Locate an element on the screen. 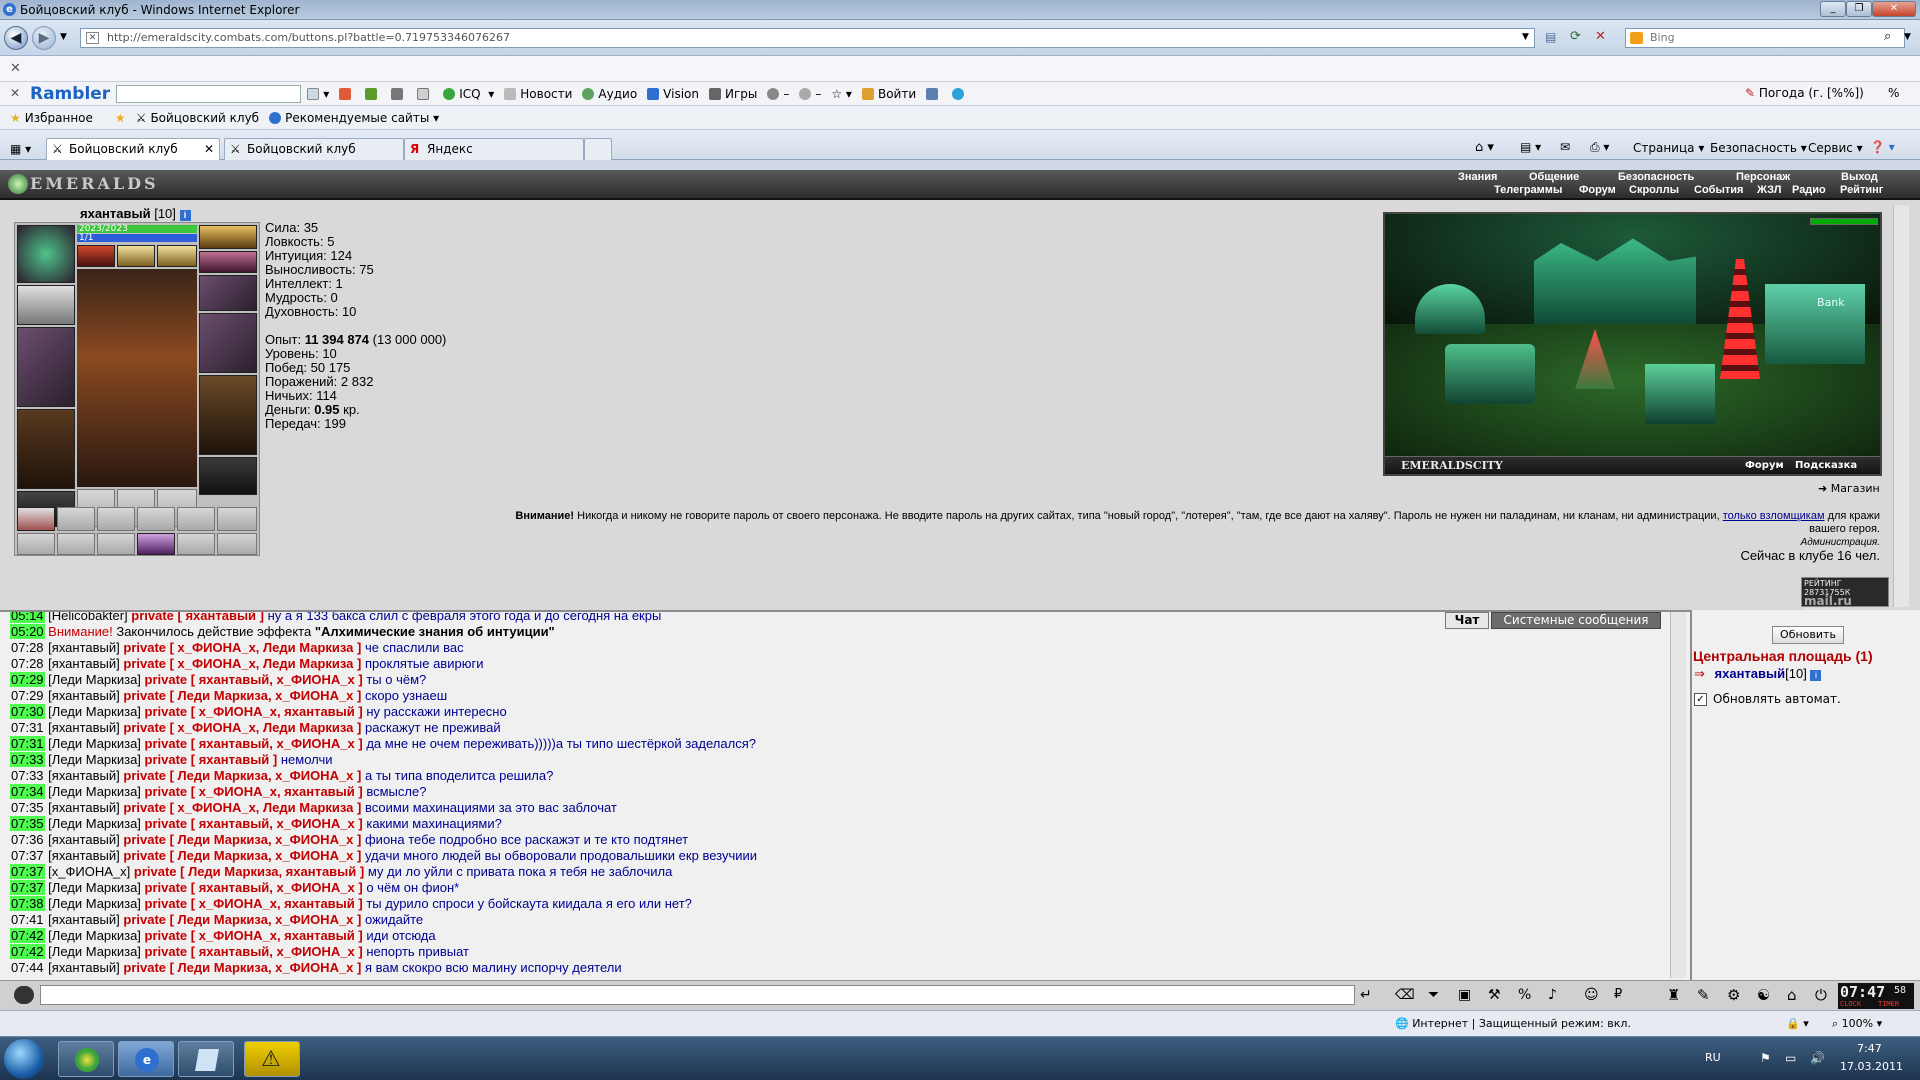 This screenshot has width=1920, height=1080. rambler-tool-icon is located at coordinates (399, 93).